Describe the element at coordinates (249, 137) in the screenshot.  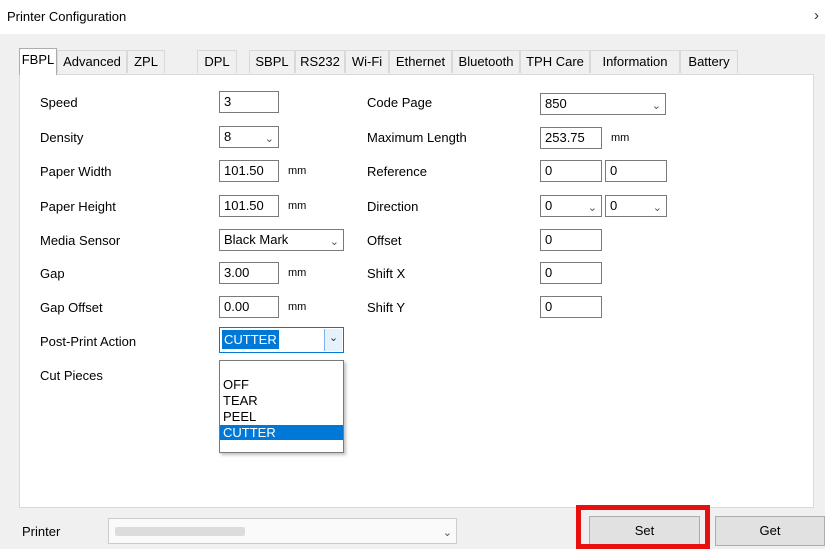
I see `density-select: 8 ⌄` at that location.